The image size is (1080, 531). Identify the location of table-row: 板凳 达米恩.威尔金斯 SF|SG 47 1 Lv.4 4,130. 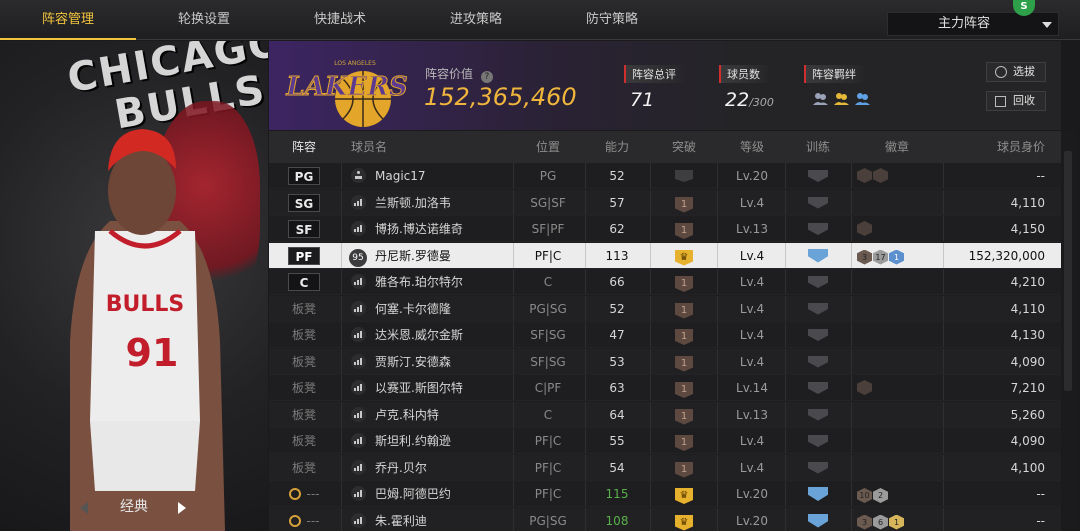
(665, 335).